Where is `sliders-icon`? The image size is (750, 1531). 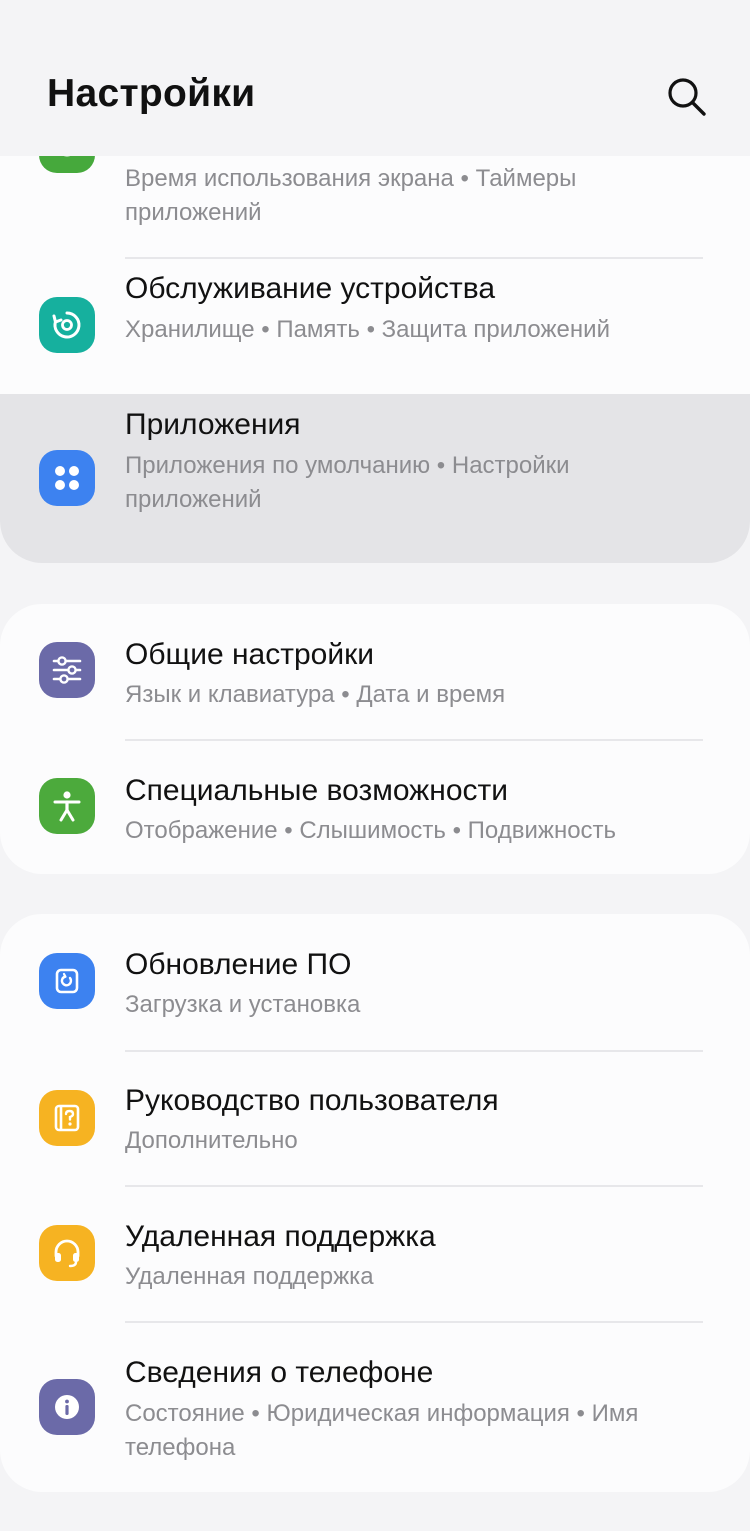 sliders-icon is located at coordinates (67, 670).